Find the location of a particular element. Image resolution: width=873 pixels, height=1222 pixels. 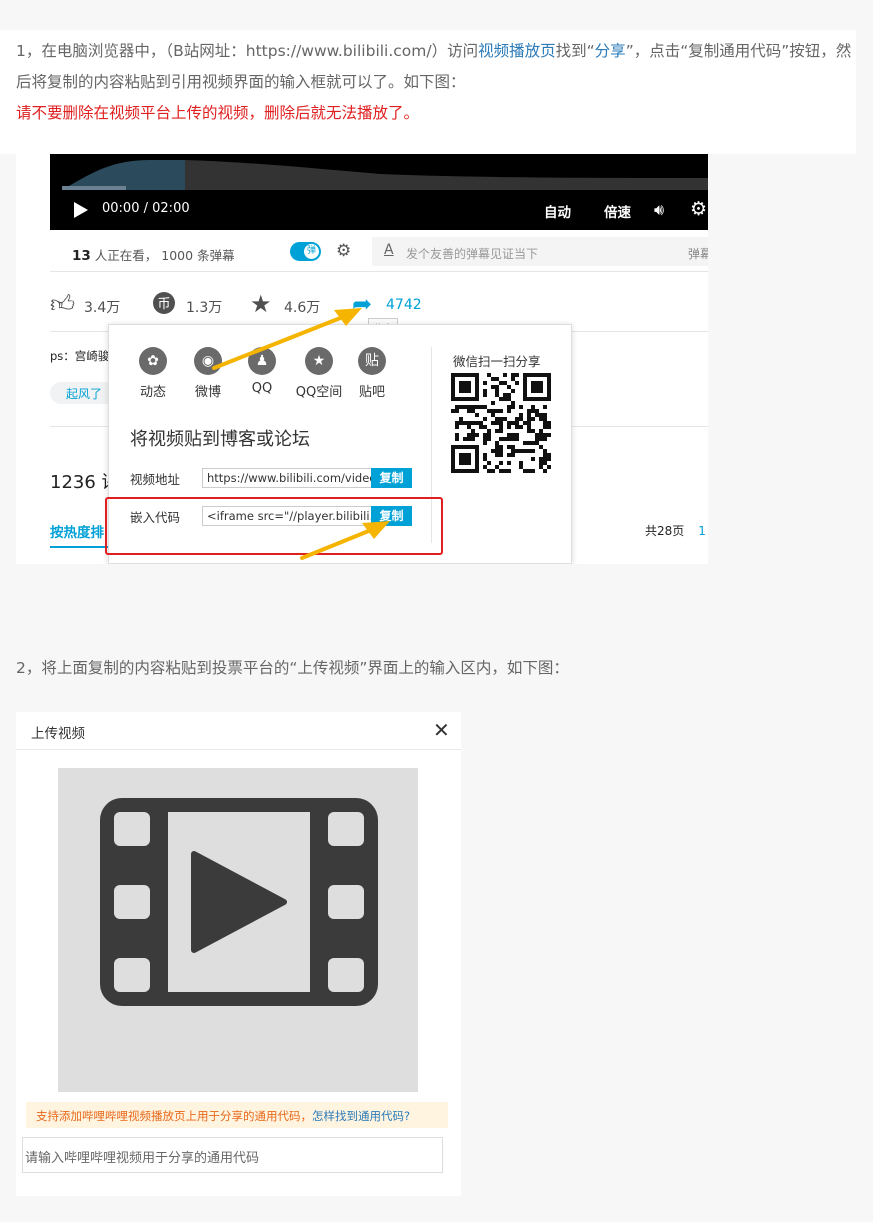

danmaku-settings-icon: ⚙︎ is located at coordinates (343, 251).